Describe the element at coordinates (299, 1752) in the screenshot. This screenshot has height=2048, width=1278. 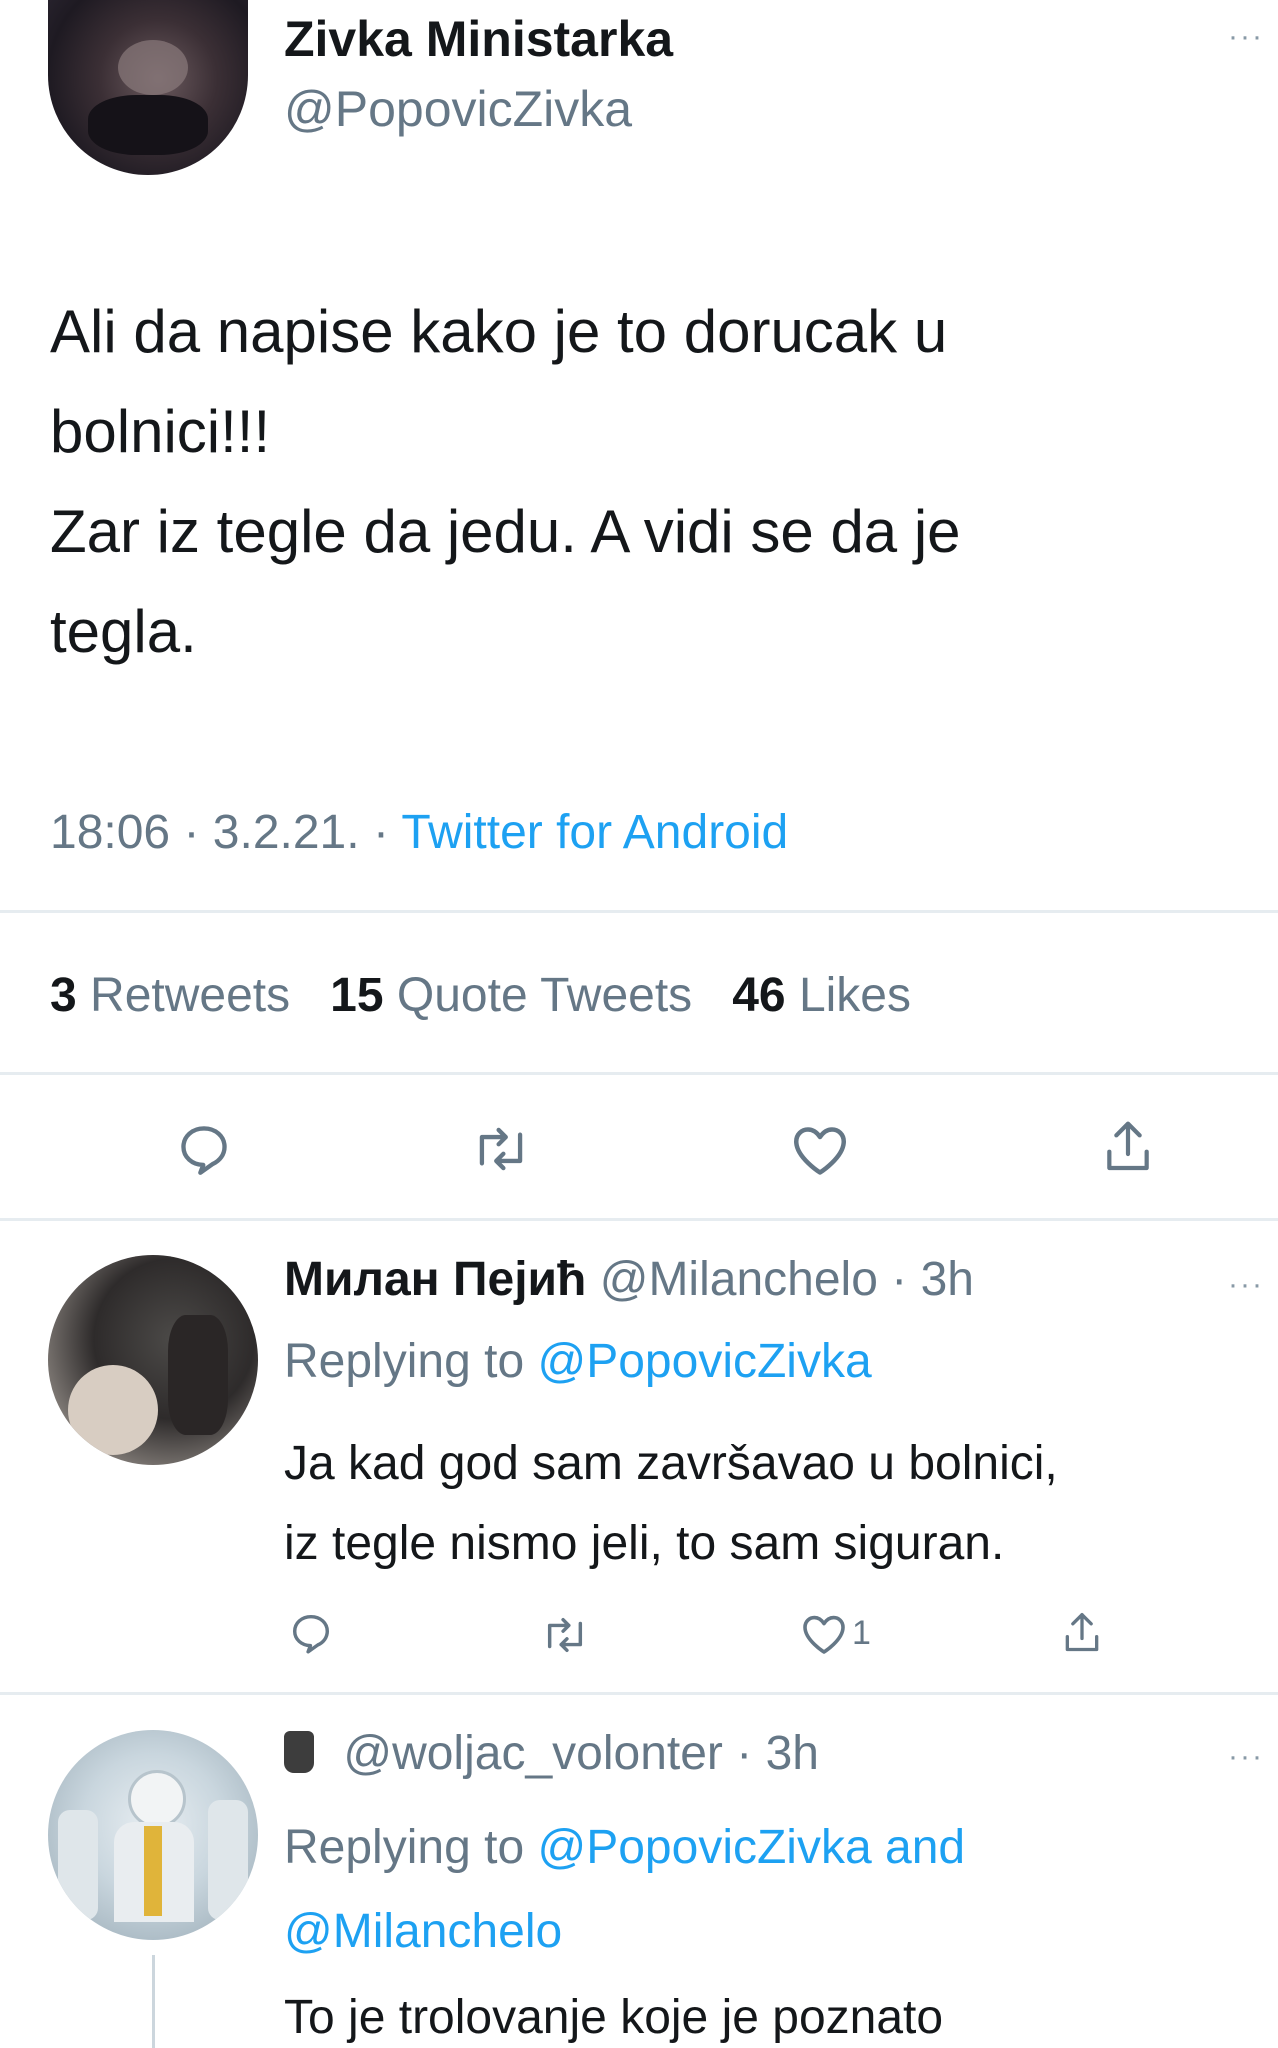
I see `user-emoji-icon` at that location.